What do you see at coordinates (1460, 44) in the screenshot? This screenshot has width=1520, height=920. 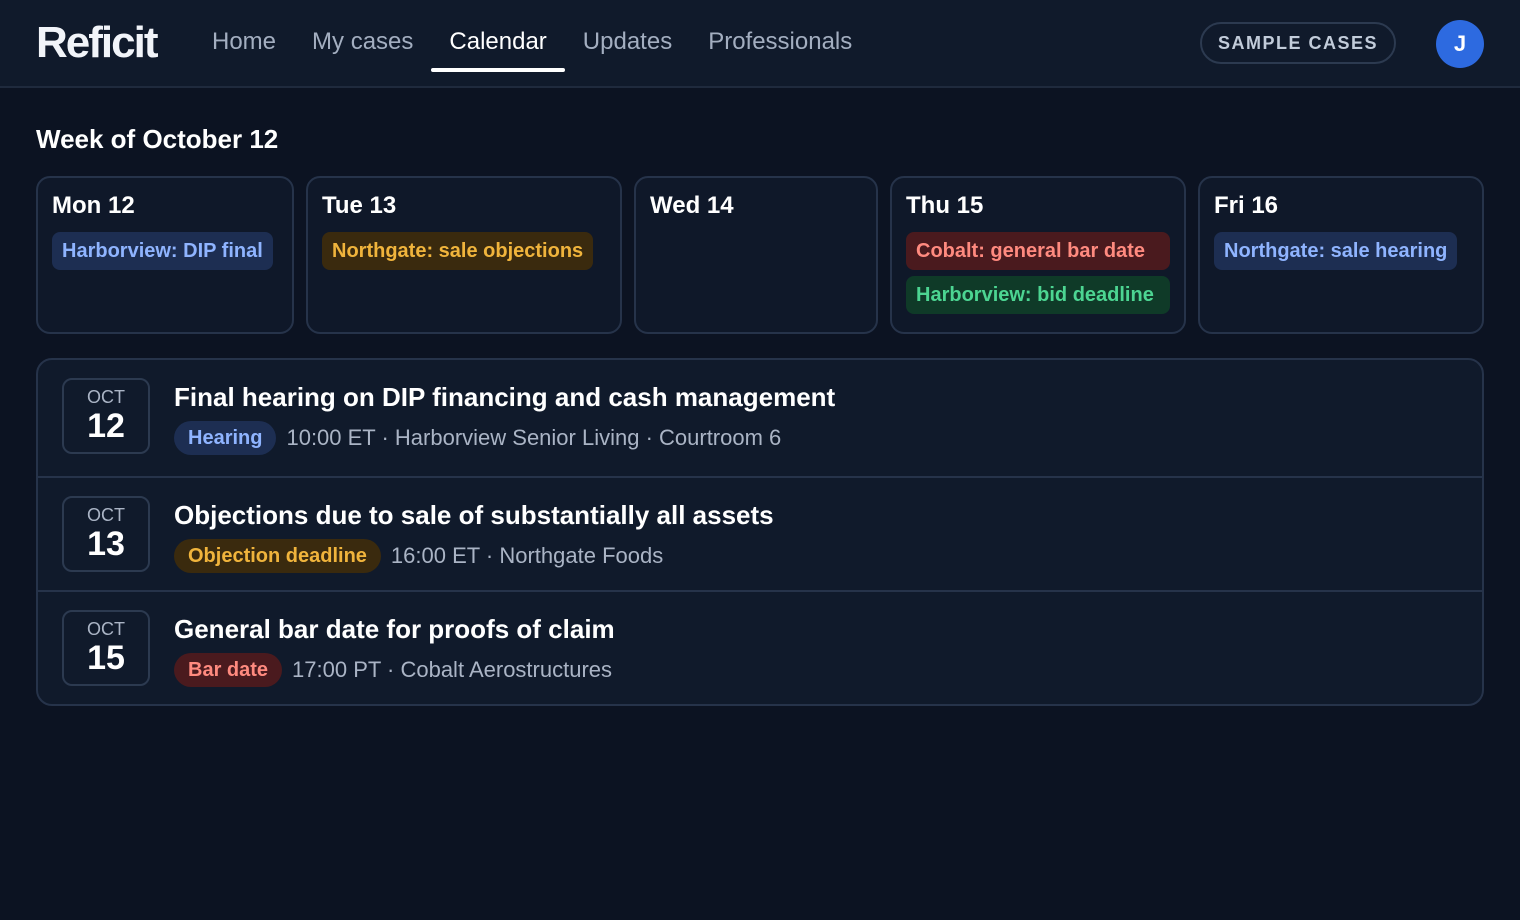 I see `user-avatar: J` at bounding box center [1460, 44].